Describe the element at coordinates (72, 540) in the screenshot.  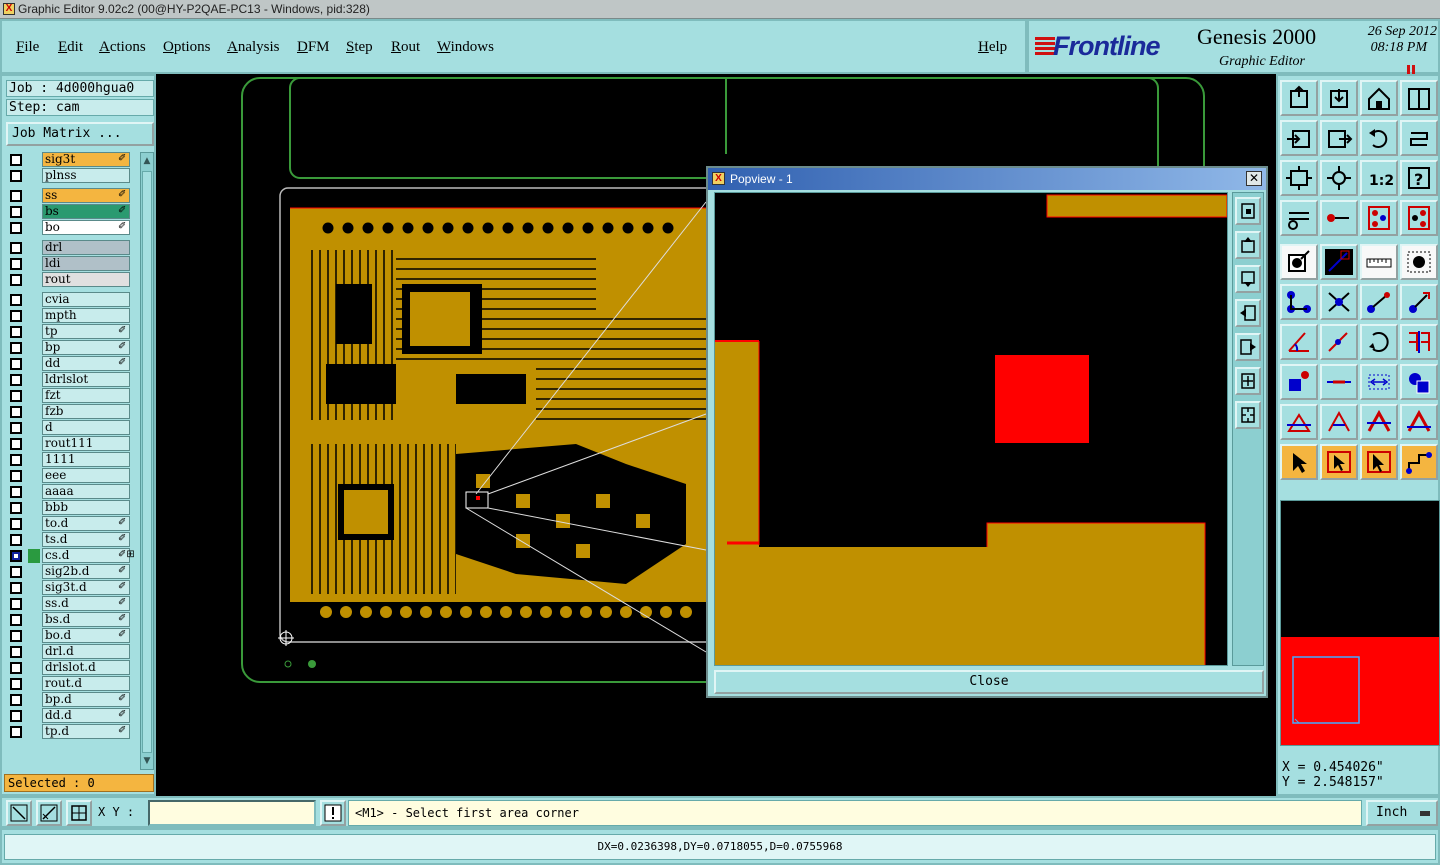
I see `layer-row: ts.d ✐` at that location.